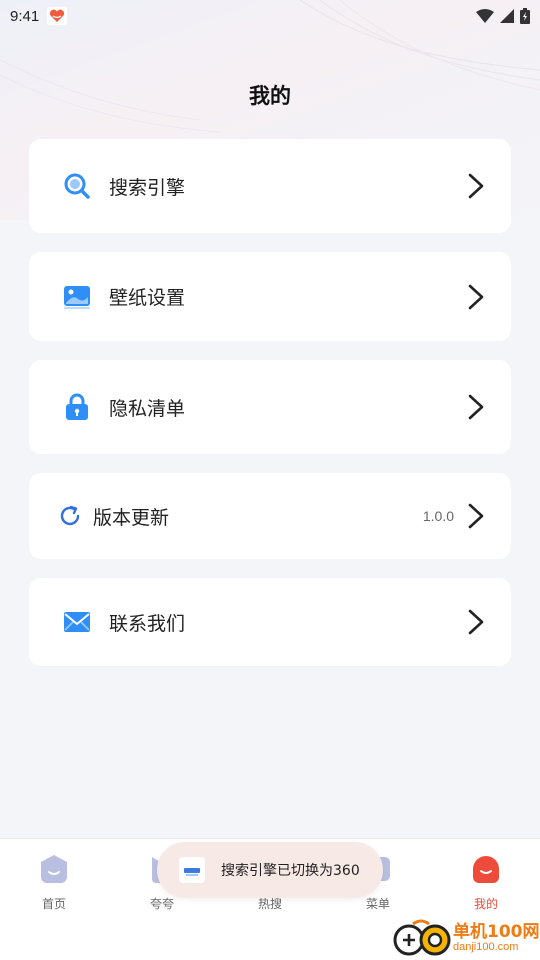  What do you see at coordinates (147, 187) in the screenshot?
I see `menu-item-label: 搜索引擎` at bounding box center [147, 187].